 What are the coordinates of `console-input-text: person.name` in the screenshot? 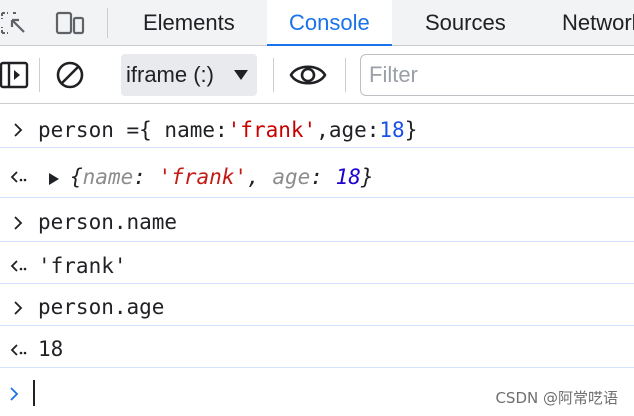 It's located at (108, 222).